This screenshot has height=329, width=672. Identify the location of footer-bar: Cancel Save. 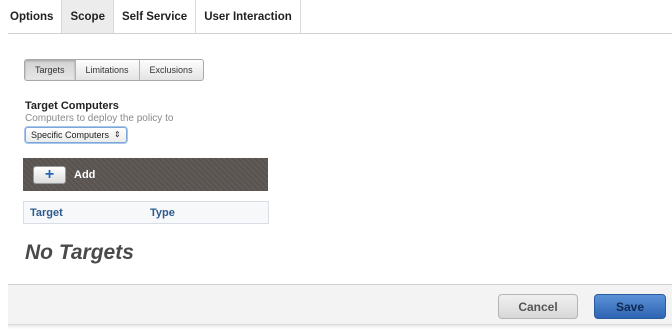
(340, 304).